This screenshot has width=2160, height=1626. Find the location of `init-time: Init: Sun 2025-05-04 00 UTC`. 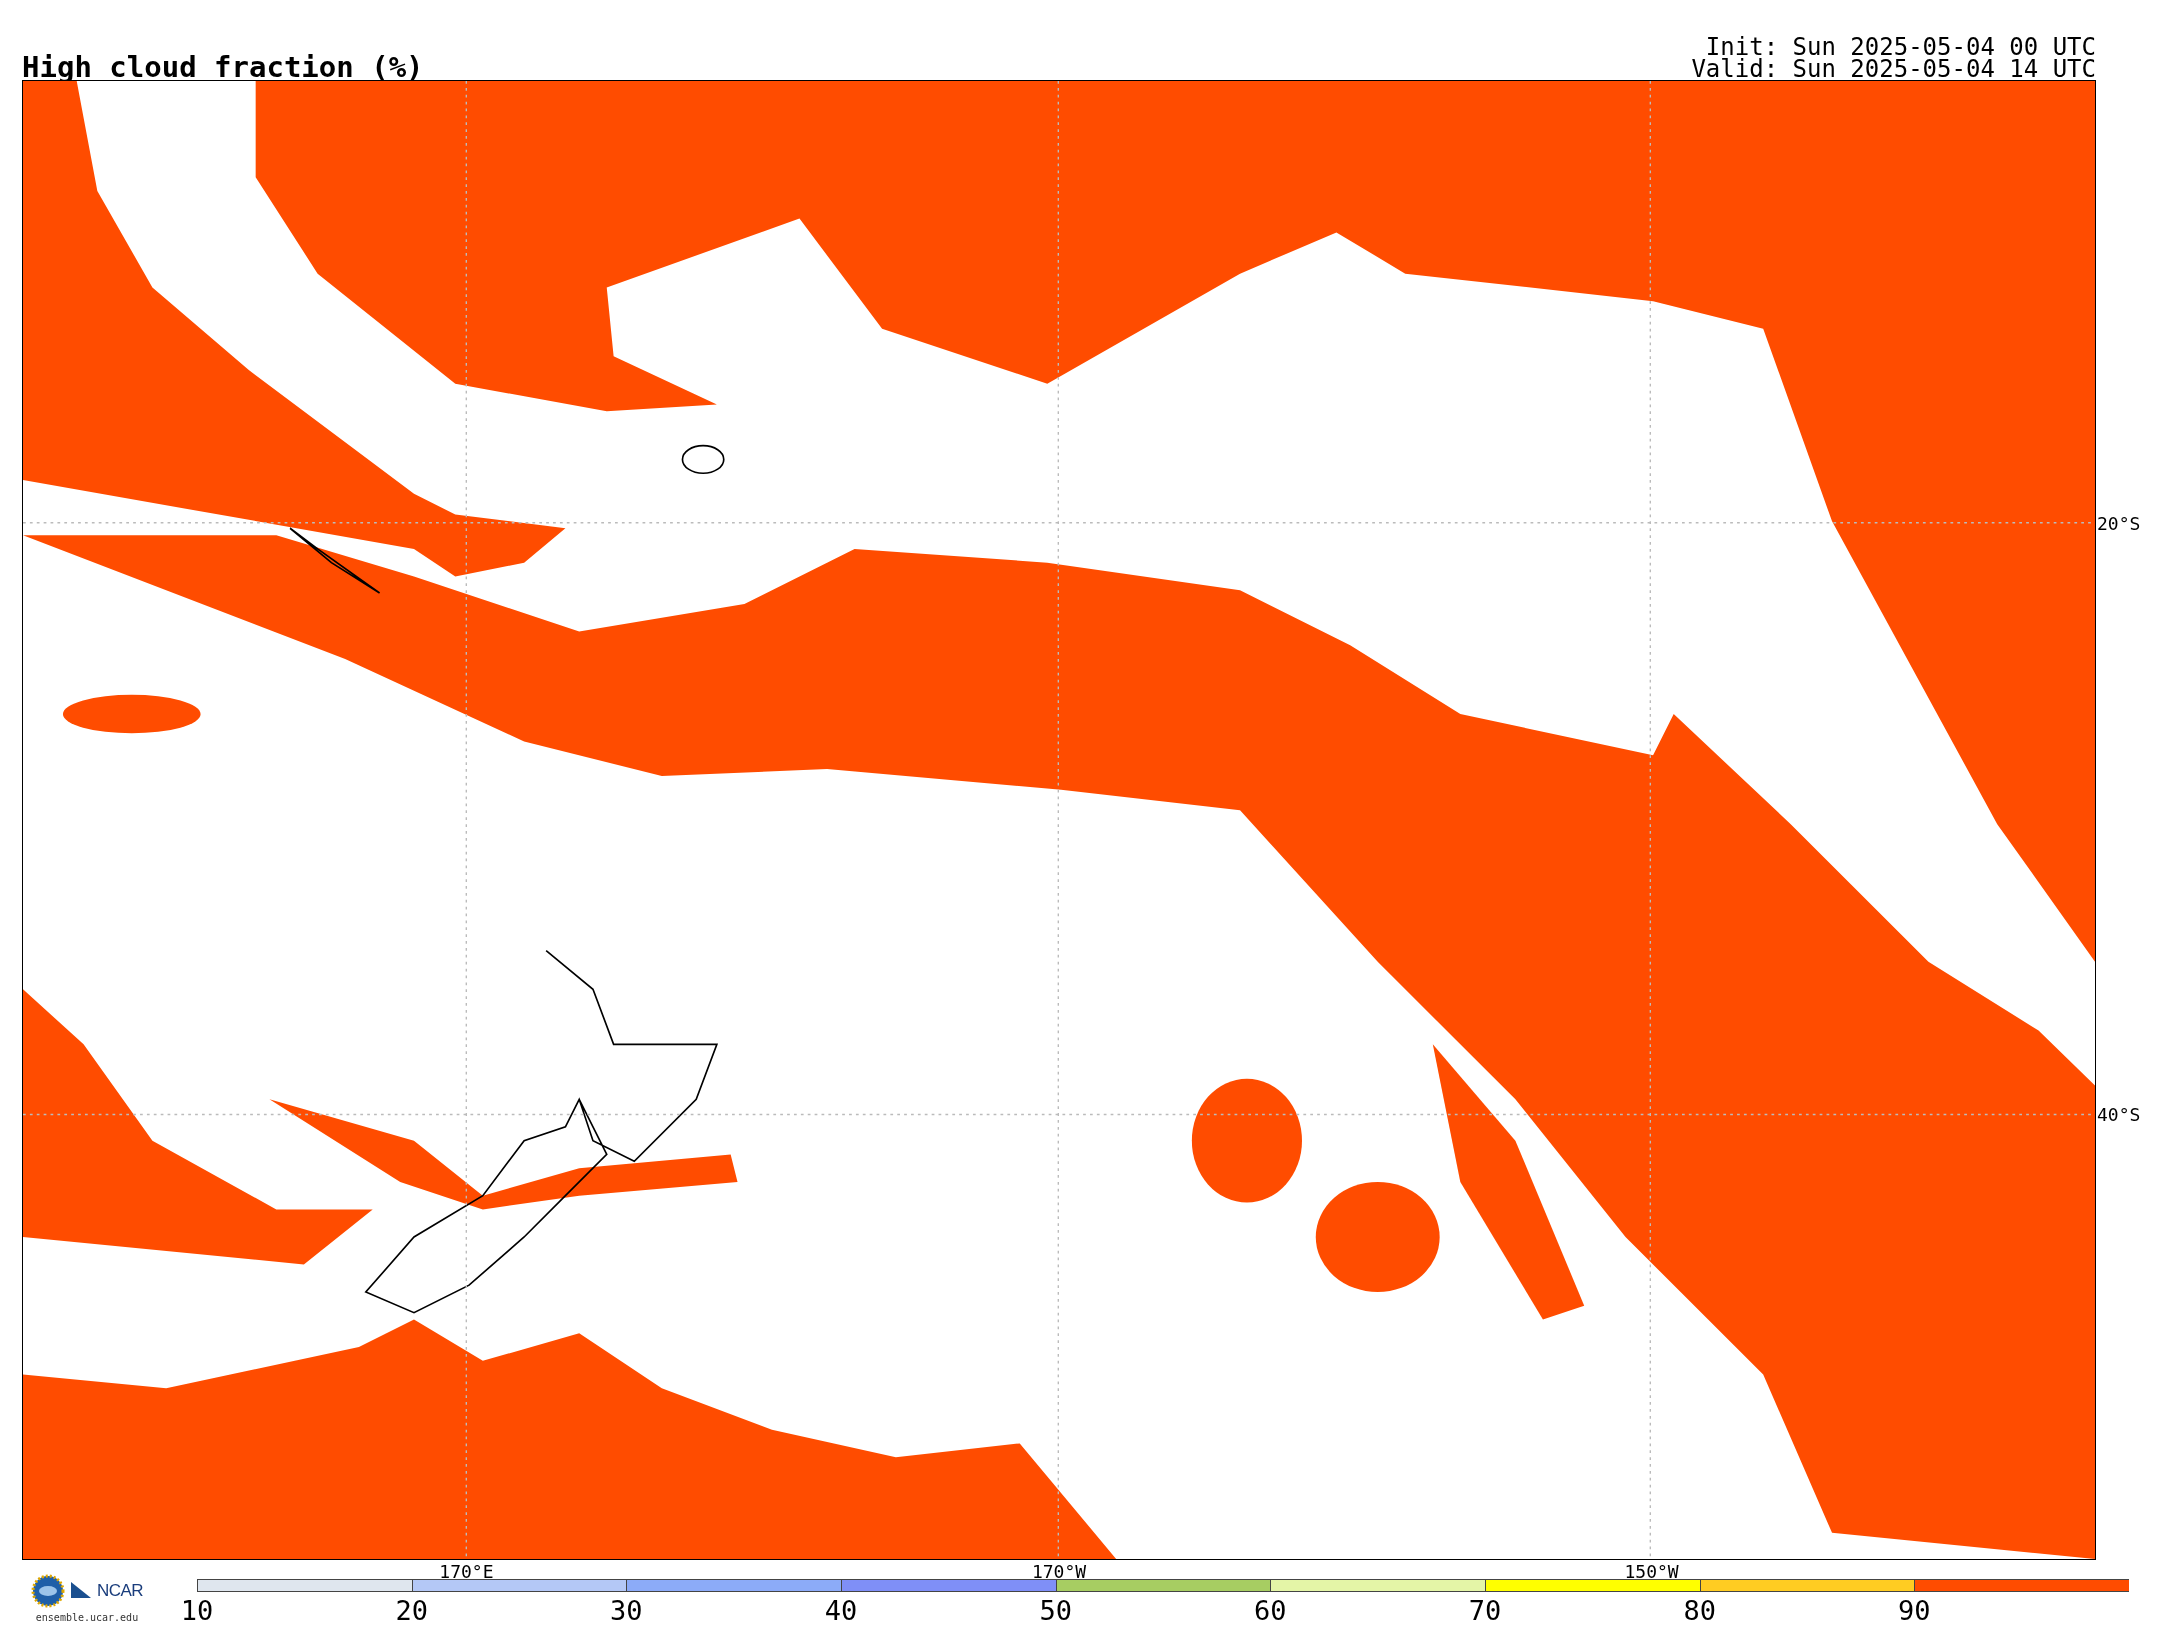

init-time: Init: Sun 2025-05-04 00 UTC is located at coordinates (1900, 47).